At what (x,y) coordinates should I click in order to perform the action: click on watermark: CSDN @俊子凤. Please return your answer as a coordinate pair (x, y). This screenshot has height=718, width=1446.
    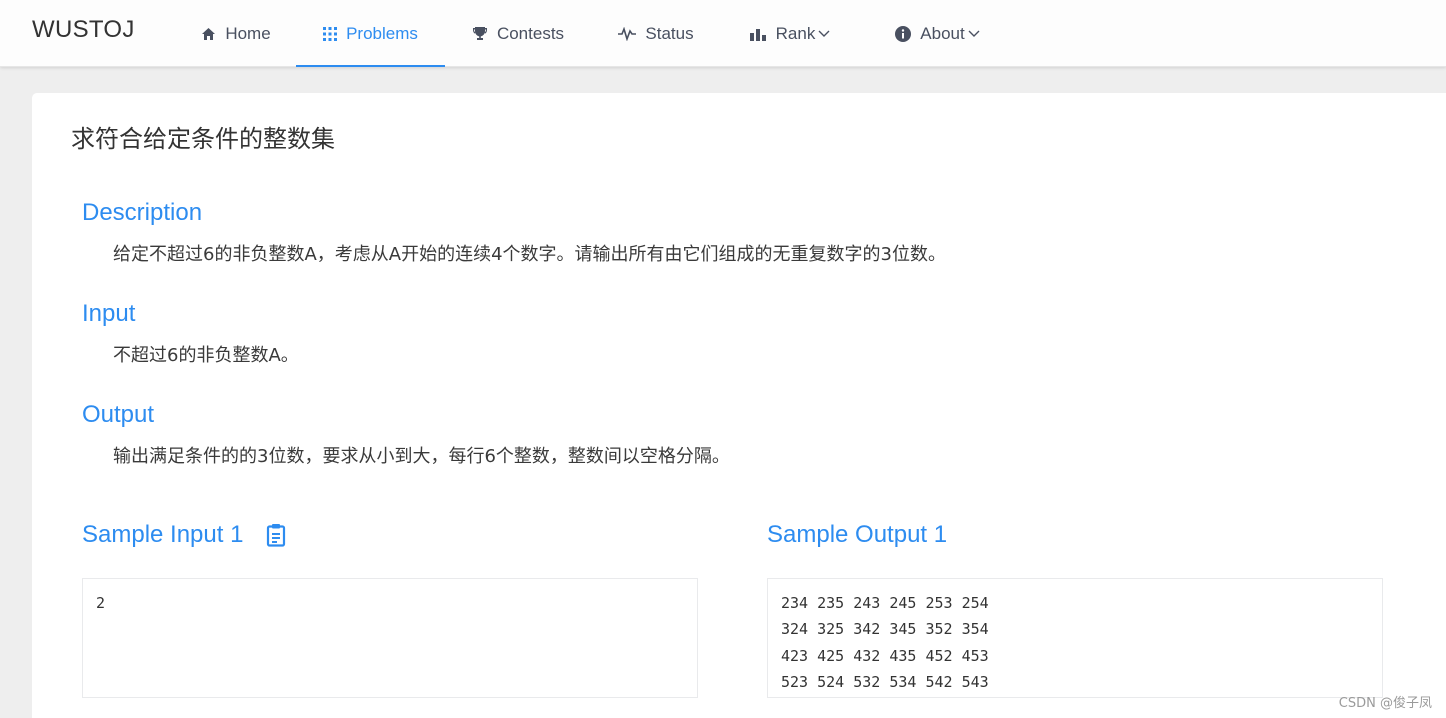
    Looking at the image, I should click on (1385, 703).